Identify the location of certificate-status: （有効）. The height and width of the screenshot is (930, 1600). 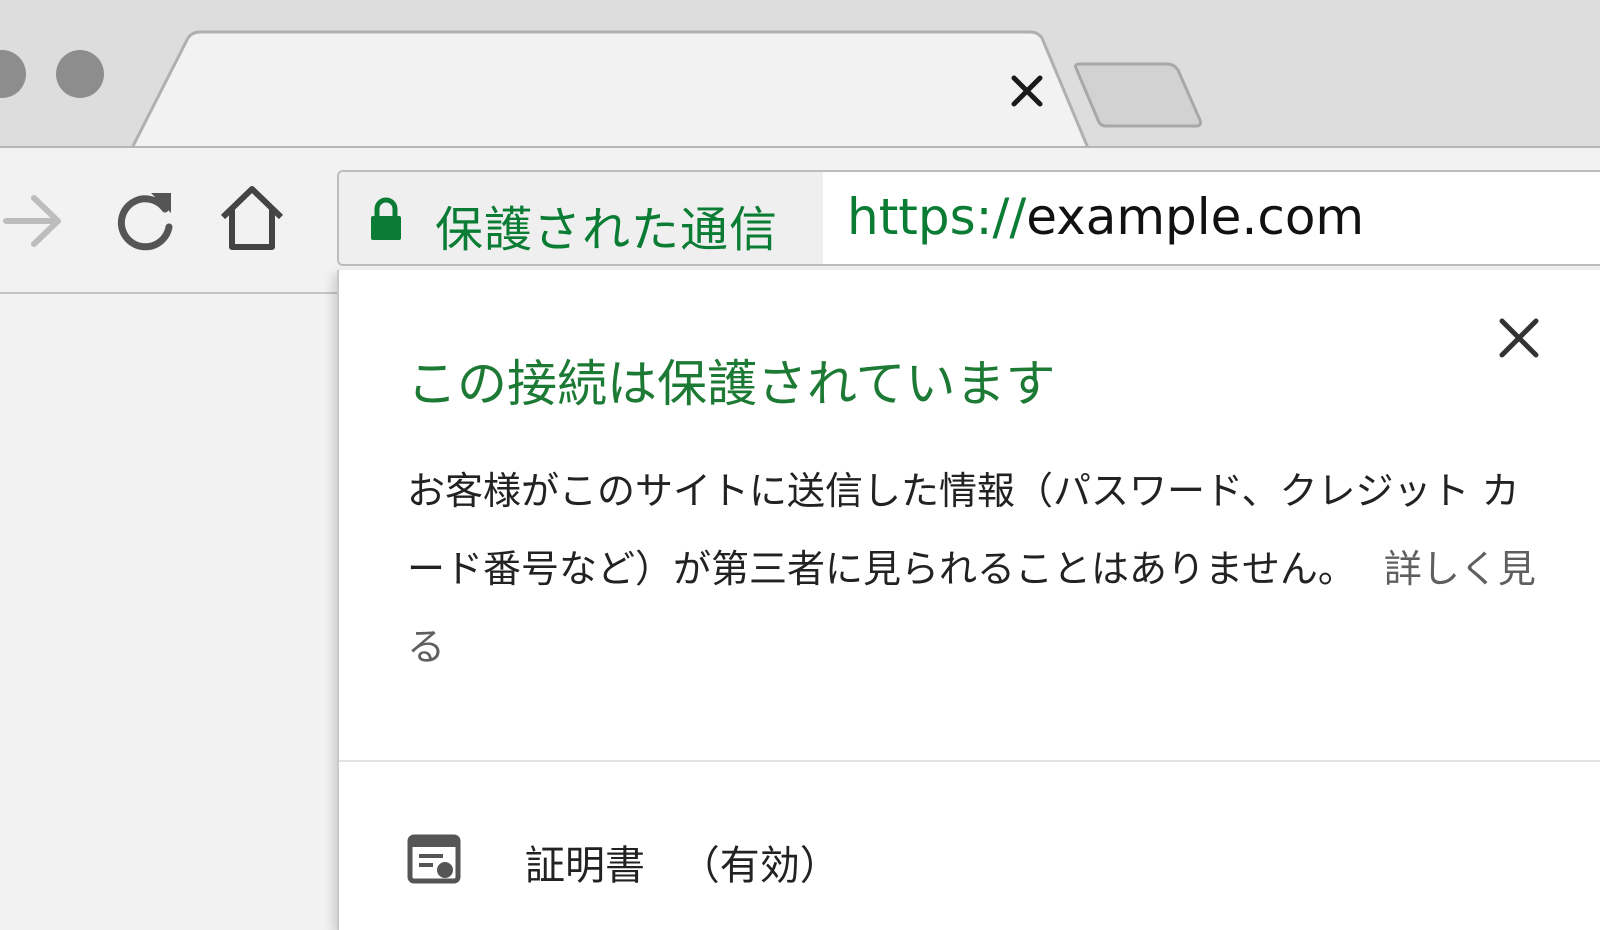
(759, 866).